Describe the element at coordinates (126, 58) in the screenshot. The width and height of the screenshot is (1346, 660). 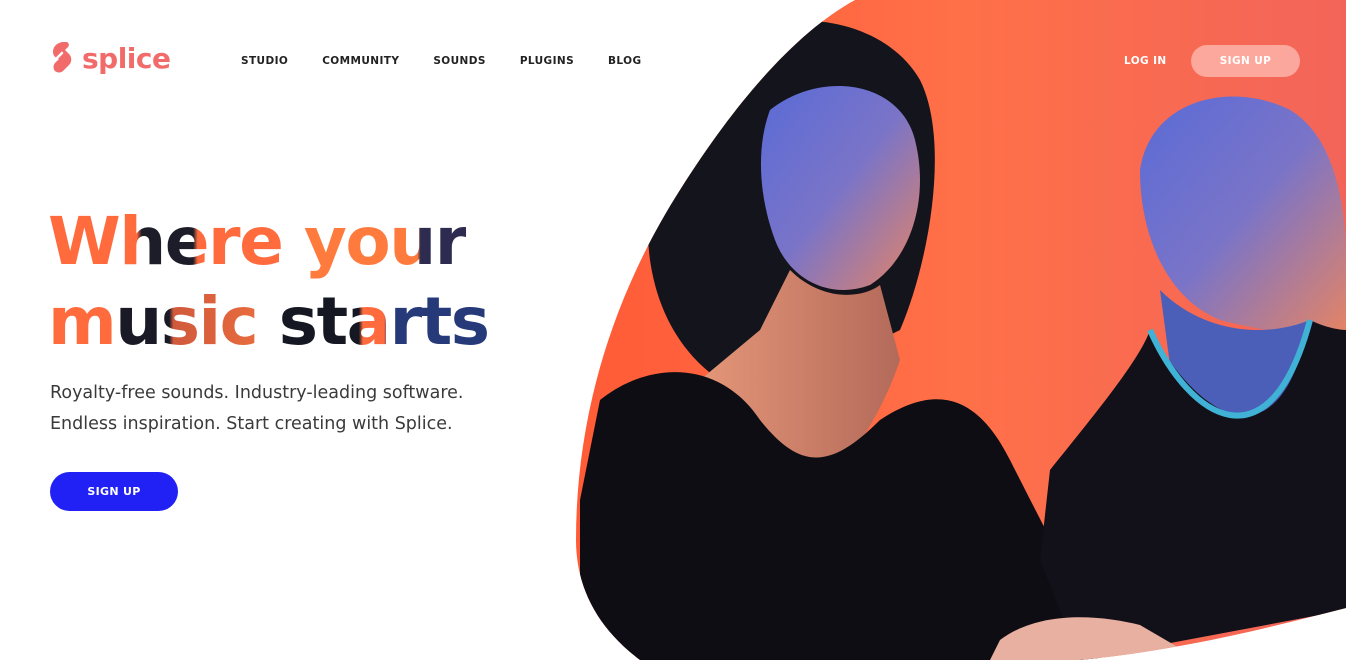
I see `brand-name: splice` at that location.